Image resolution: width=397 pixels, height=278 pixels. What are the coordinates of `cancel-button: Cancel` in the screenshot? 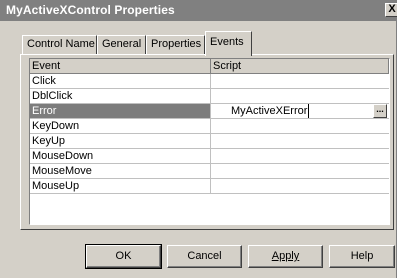 It's located at (204, 256).